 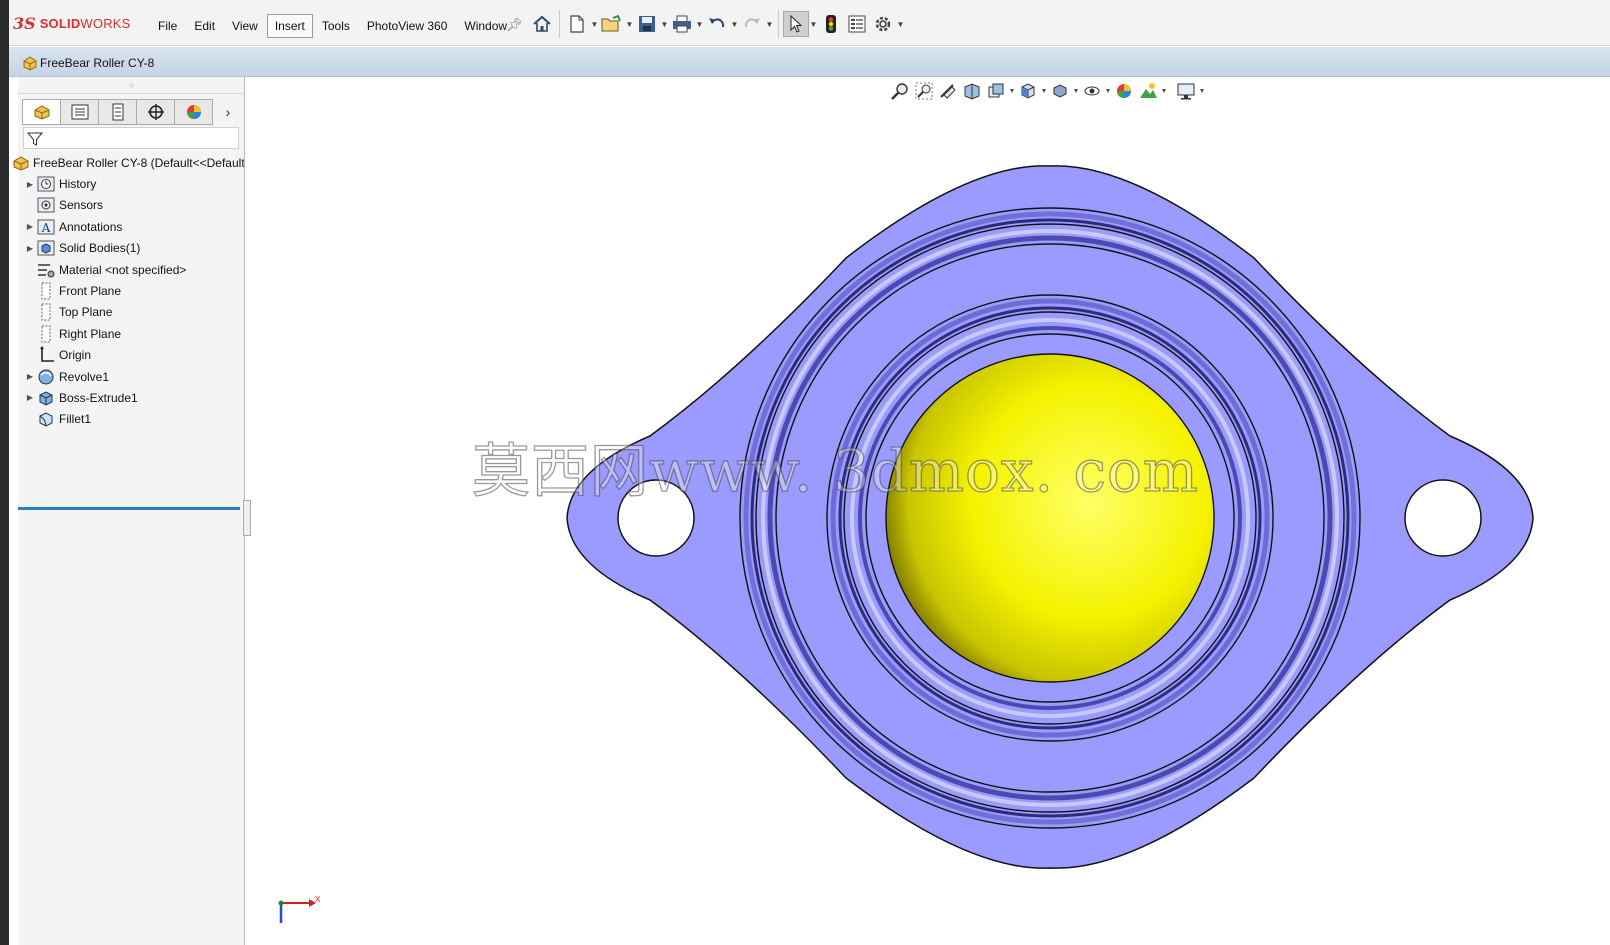 What do you see at coordinates (813, 24) in the screenshot?
I see `select-dropdown-icon: ▼` at bounding box center [813, 24].